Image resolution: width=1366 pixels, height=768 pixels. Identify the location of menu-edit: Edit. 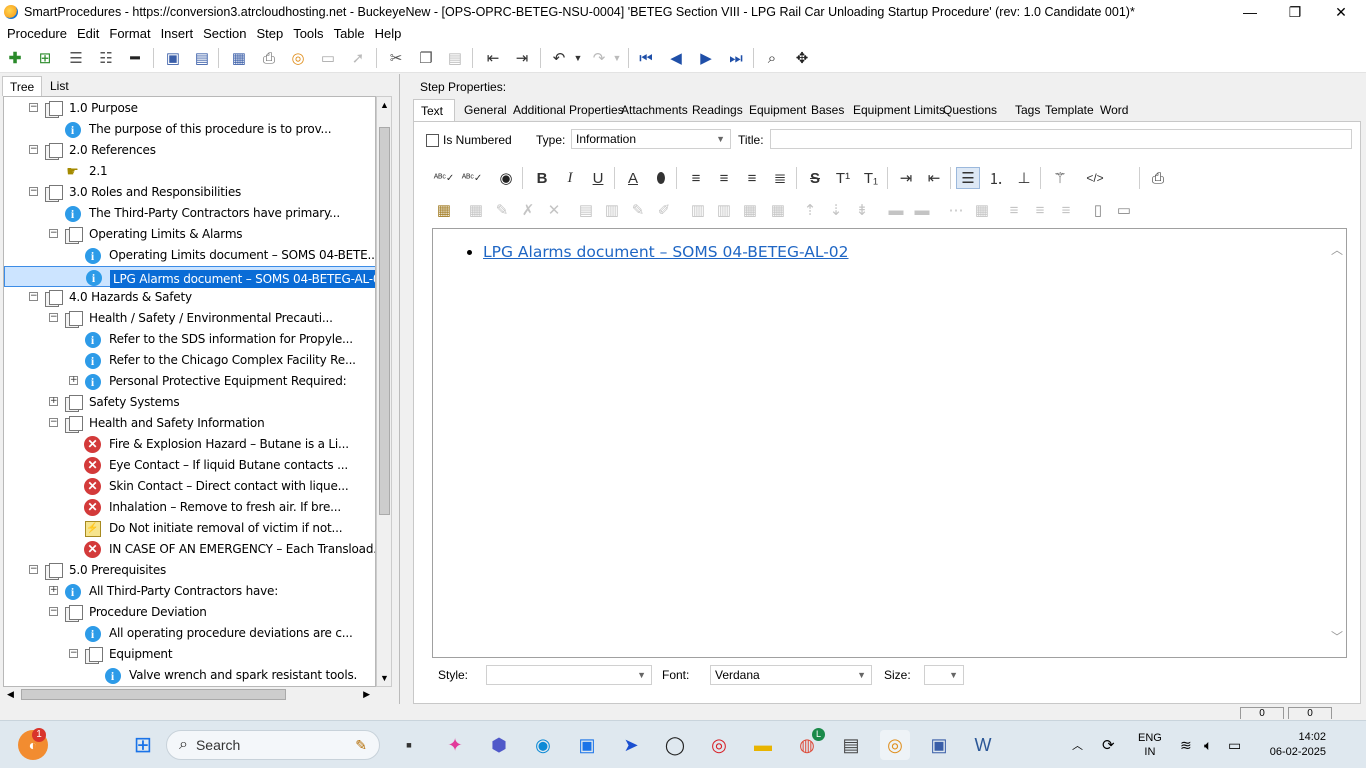
(88, 33).